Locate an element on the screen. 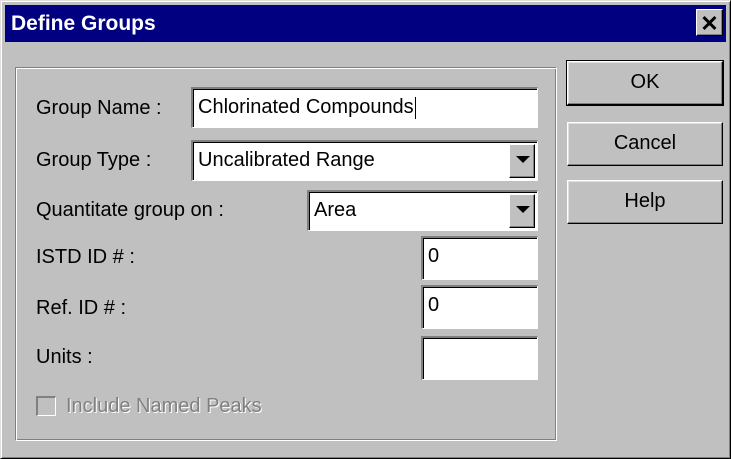  help-button: Help is located at coordinates (645, 202).